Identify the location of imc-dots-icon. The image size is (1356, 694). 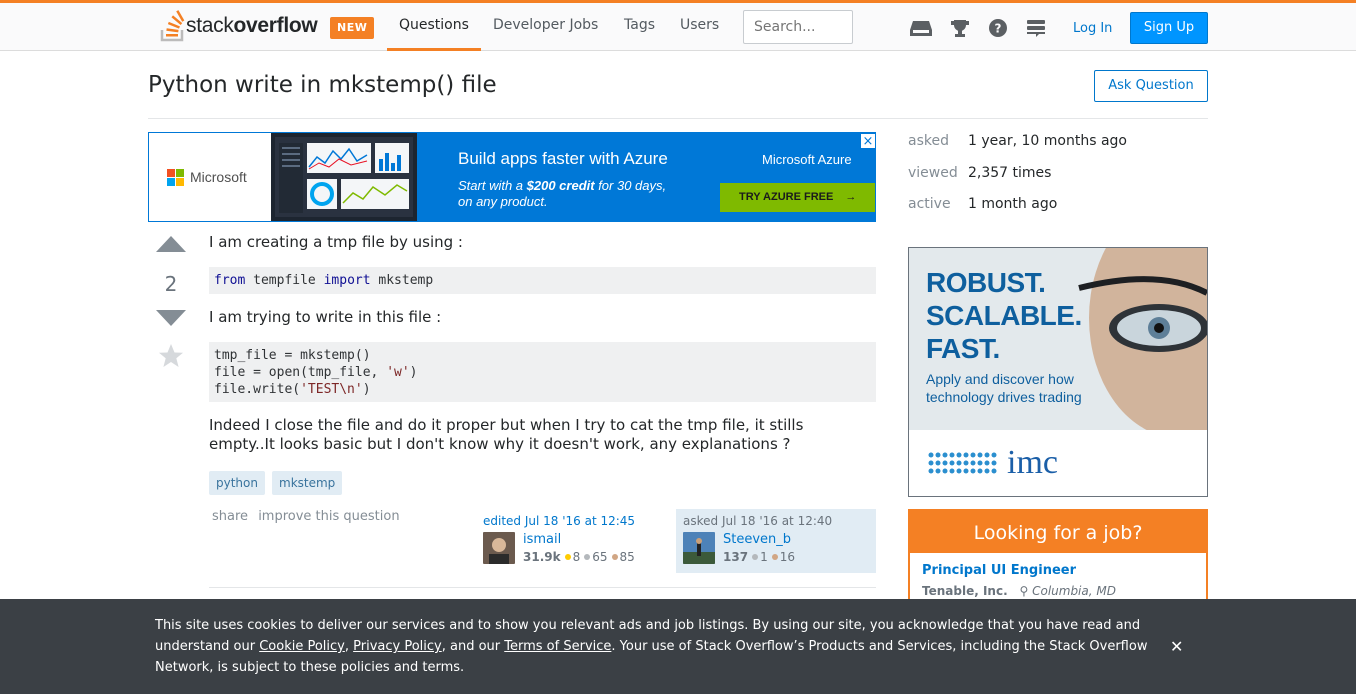
(962, 463).